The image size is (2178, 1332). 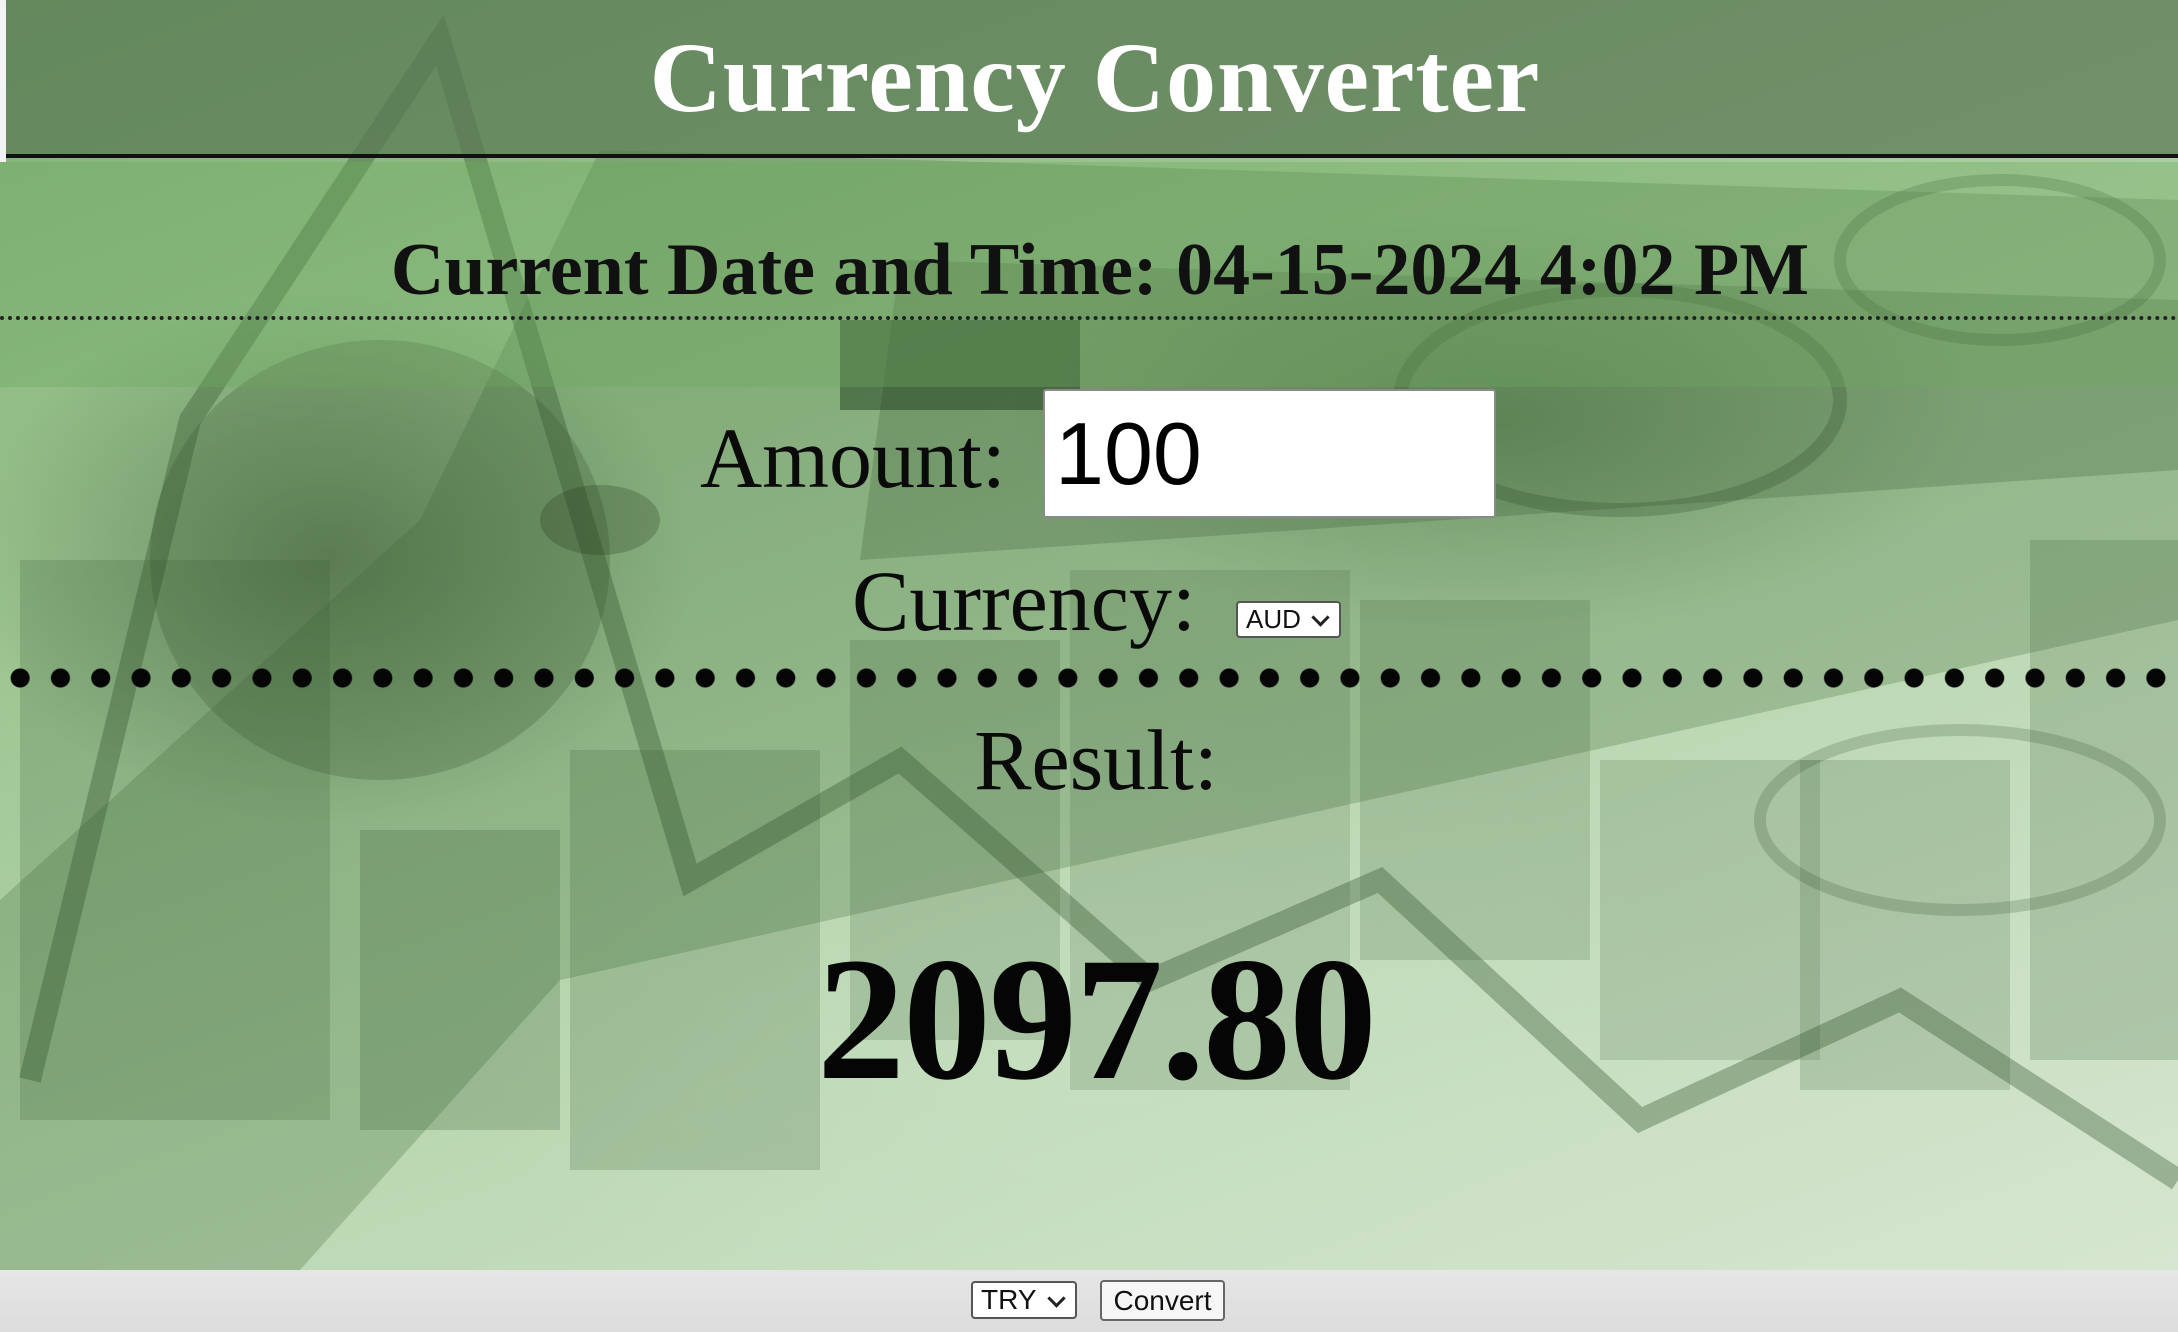 What do you see at coordinates (853, 458) in the screenshot?
I see `amount-label: Amount:` at bounding box center [853, 458].